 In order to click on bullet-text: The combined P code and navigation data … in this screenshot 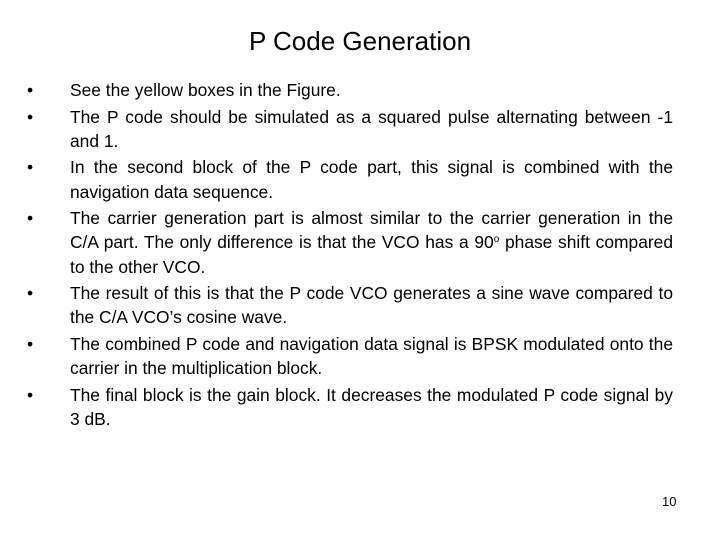, I will do `click(371, 356)`.